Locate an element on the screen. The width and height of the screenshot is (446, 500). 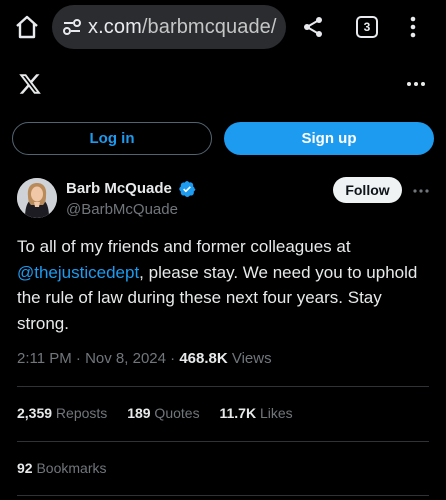
quotes-count: 189 is located at coordinates (139, 413).